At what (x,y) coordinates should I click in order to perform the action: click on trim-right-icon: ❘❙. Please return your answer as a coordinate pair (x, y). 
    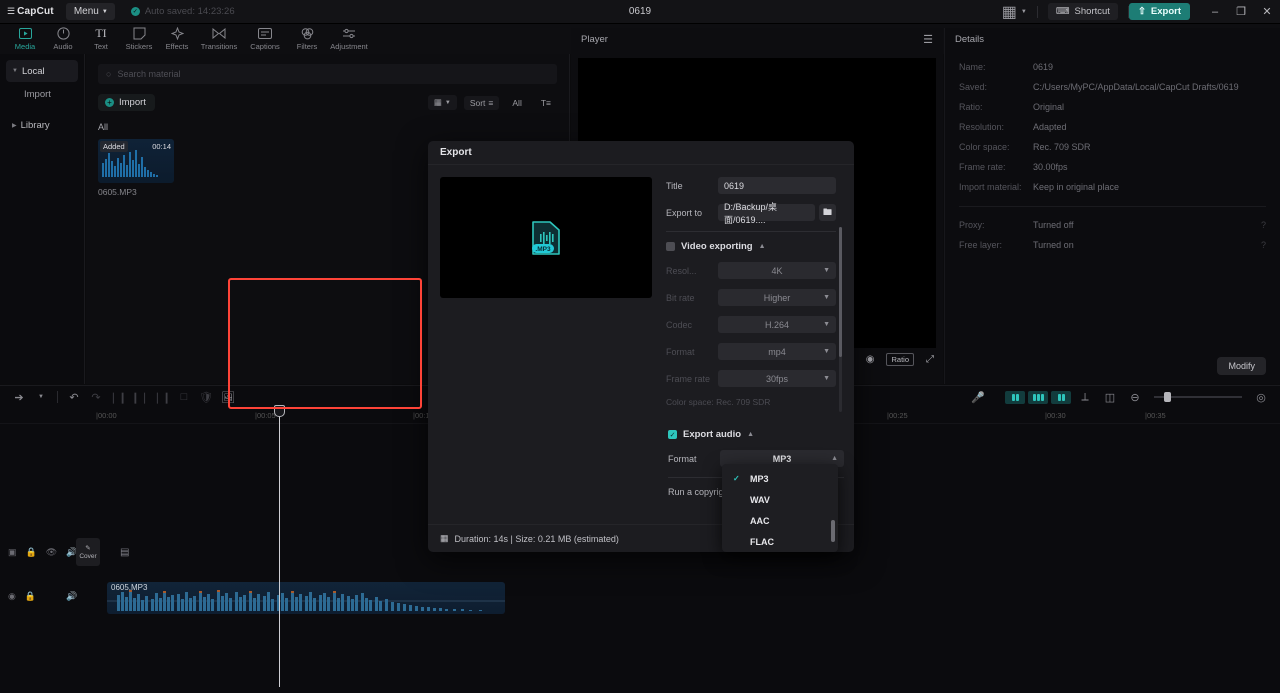
    Looking at the image, I should click on (162, 397).